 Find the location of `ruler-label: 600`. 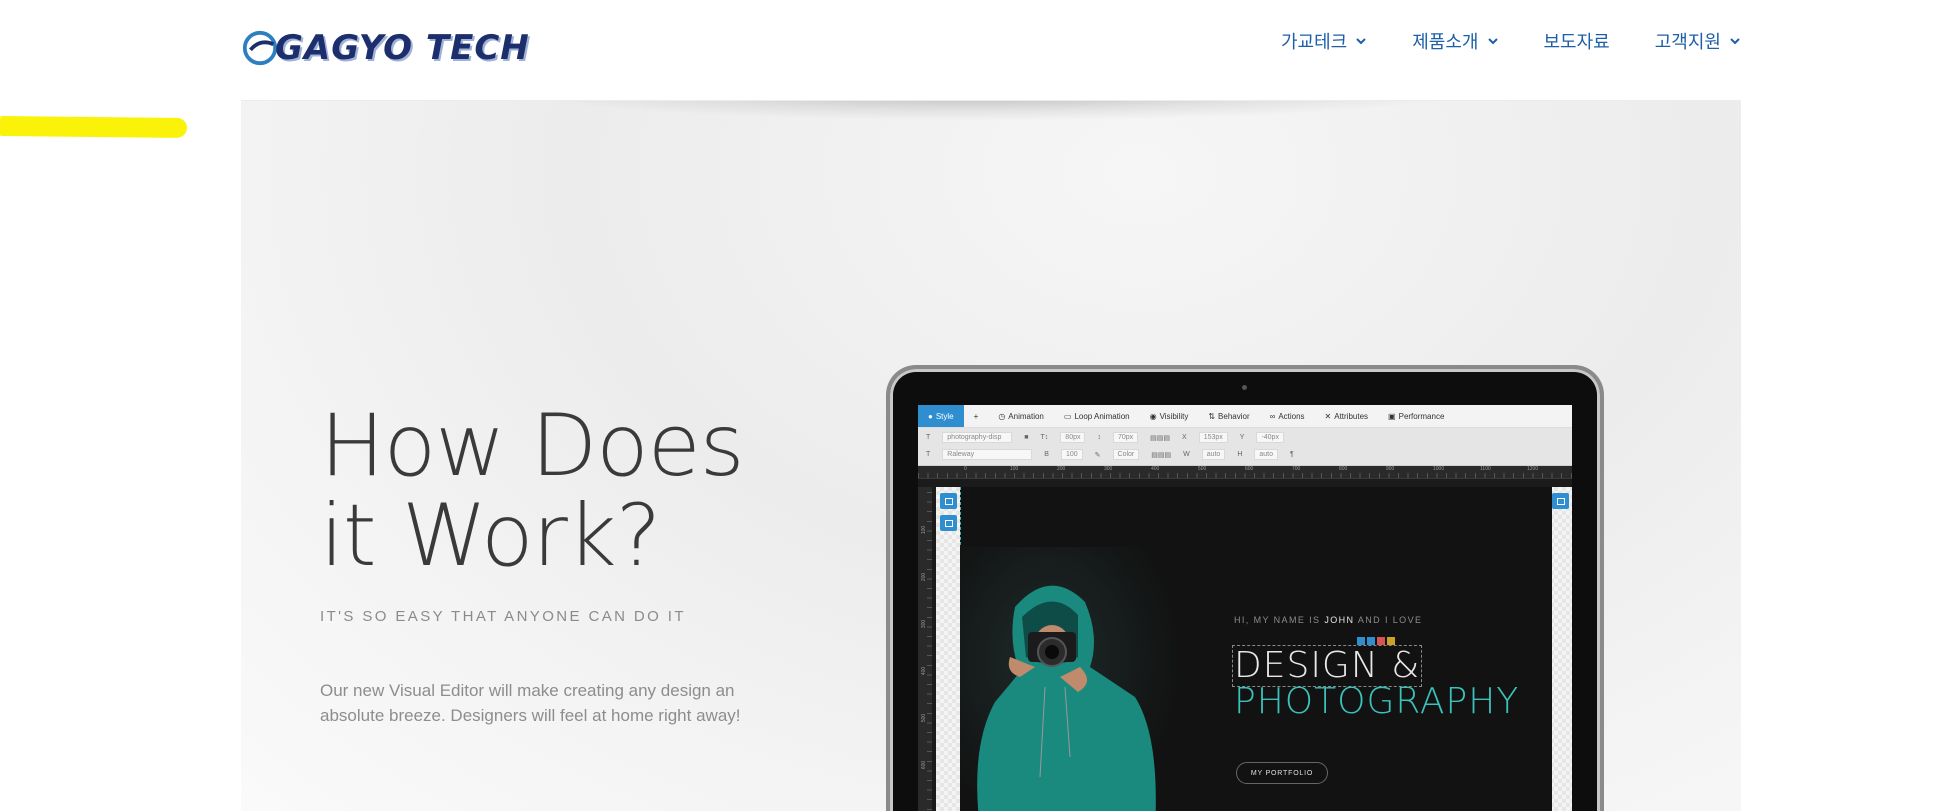

ruler-label: 600 is located at coordinates (924, 765).